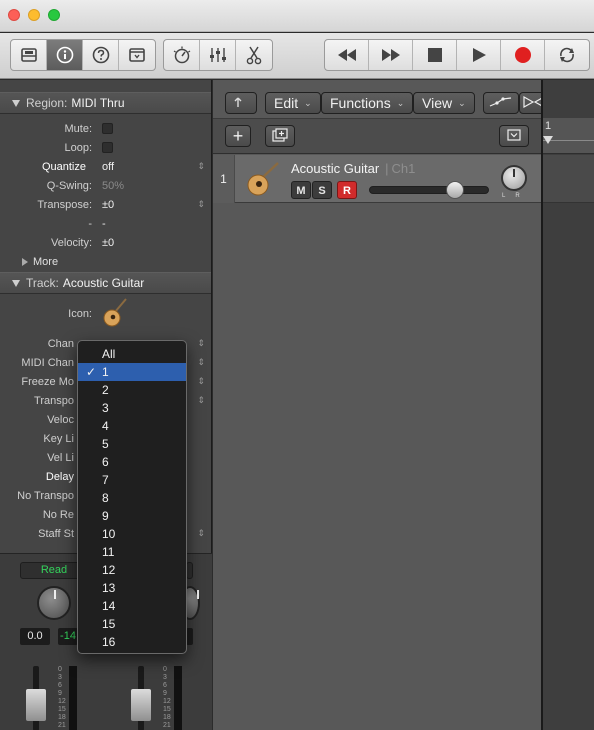 The image size is (594, 730). I want to click on smart-controls-button, so click(182, 55).